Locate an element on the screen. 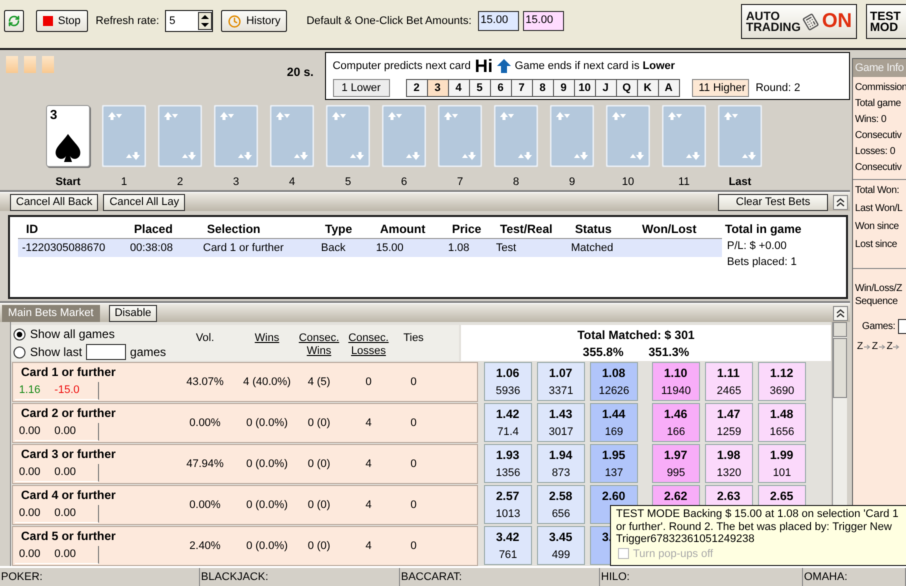 The width and height of the screenshot is (906, 586). cancel-button: Cancel All Back is located at coordinates (54, 202).